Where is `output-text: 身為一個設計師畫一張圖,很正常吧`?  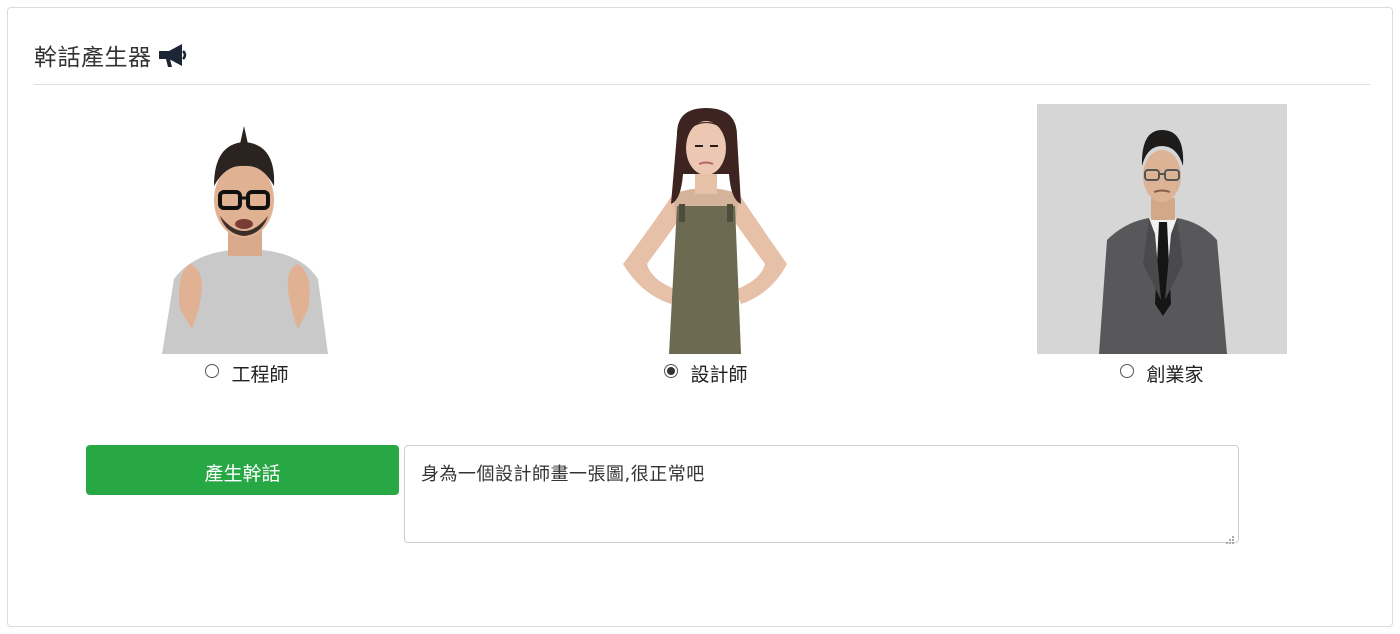 output-text: 身為一個設計師畫一張圖,很正常吧 is located at coordinates (563, 474).